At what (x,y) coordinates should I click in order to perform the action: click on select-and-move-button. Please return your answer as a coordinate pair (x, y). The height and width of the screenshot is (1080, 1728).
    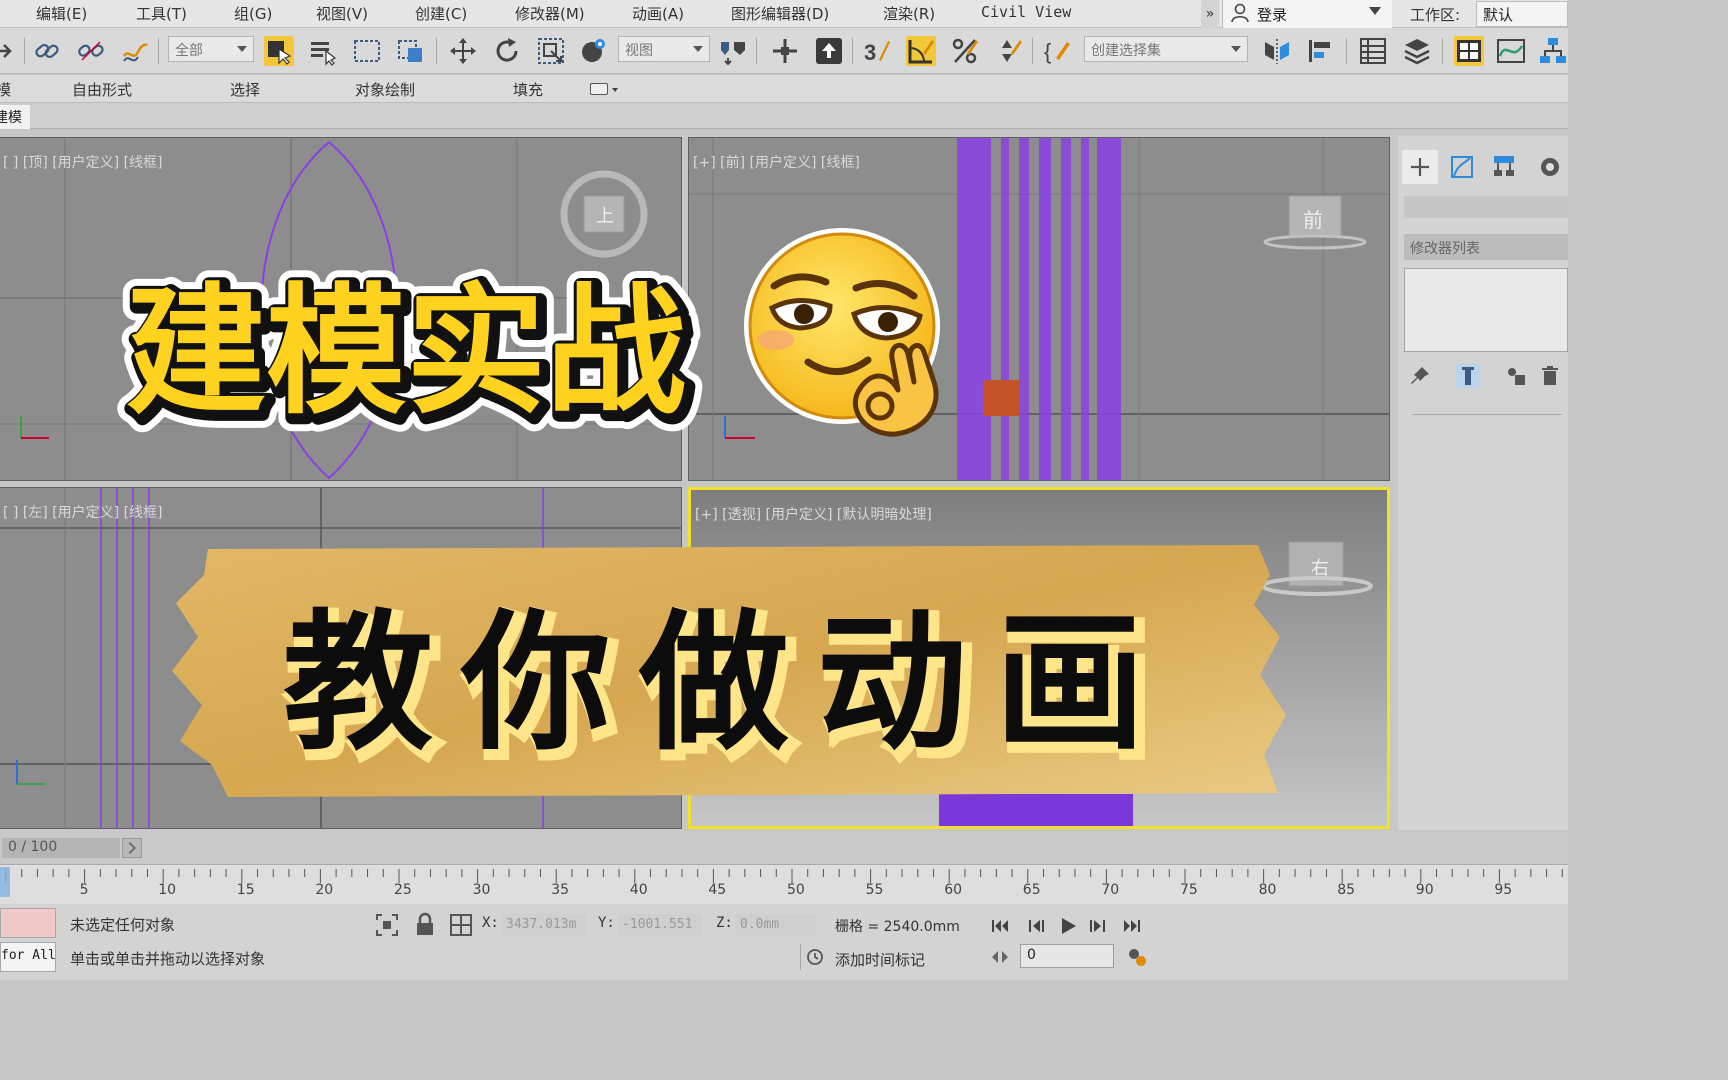
    Looking at the image, I should click on (463, 51).